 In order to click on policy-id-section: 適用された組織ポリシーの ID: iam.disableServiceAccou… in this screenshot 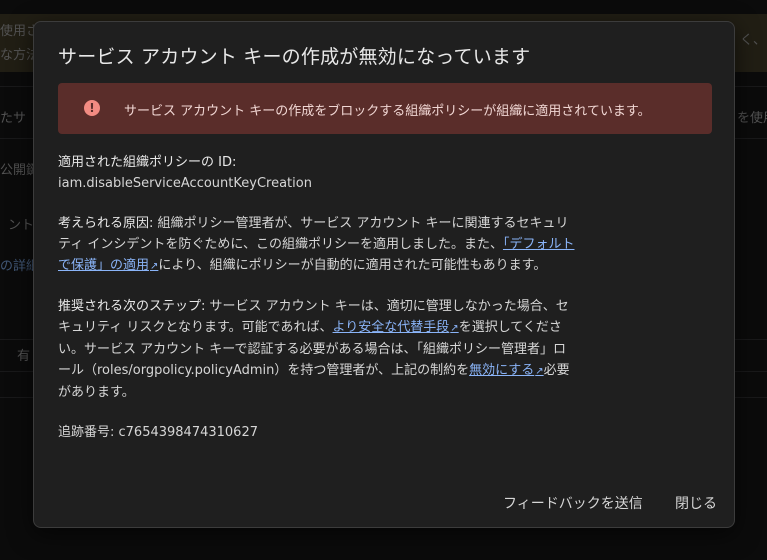, I will do `click(318, 173)`.